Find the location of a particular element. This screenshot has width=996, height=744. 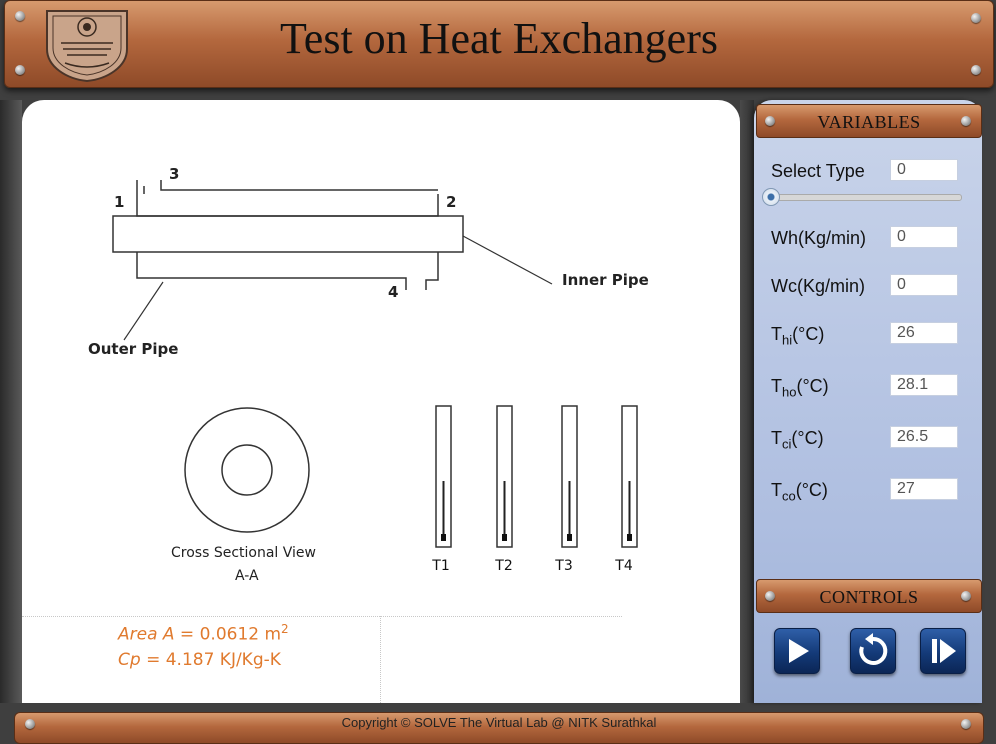

tci-sub: ci is located at coordinates (787, 444).